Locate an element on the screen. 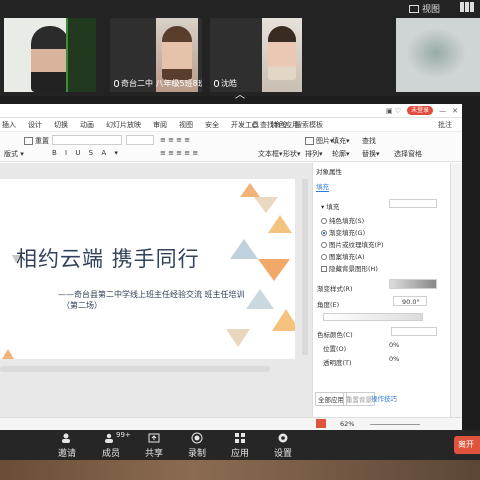 This screenshot has height=480, width=480. wps-titlebar: ▣ ♡ 未登录 — ✕ is located at coordinates (231, 111).